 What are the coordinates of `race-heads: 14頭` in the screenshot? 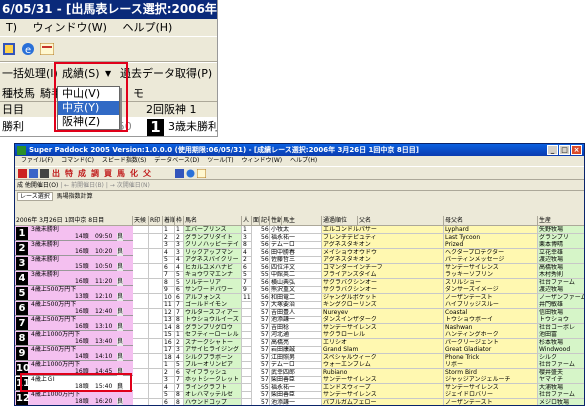 It's located at (82, 356).